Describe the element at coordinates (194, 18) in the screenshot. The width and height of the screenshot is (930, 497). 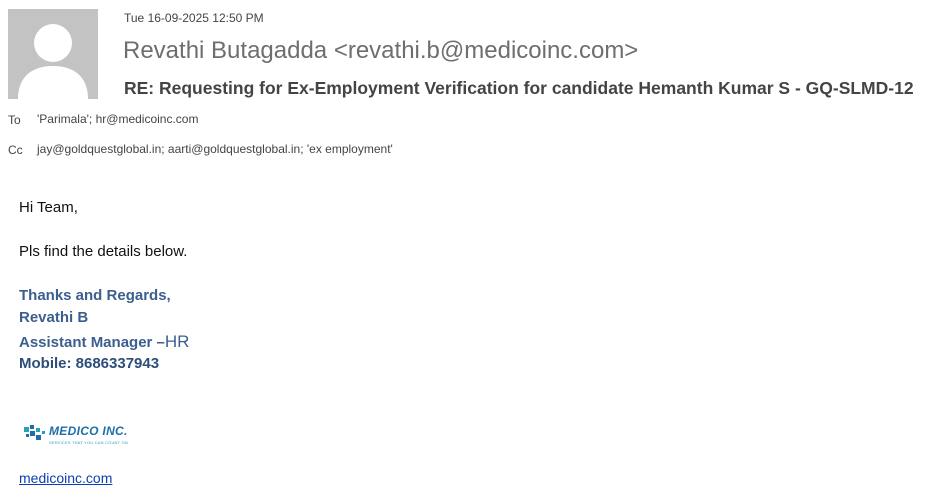
I see `sent-date: Tue 16-09-2025 12:50 PM` at that location.